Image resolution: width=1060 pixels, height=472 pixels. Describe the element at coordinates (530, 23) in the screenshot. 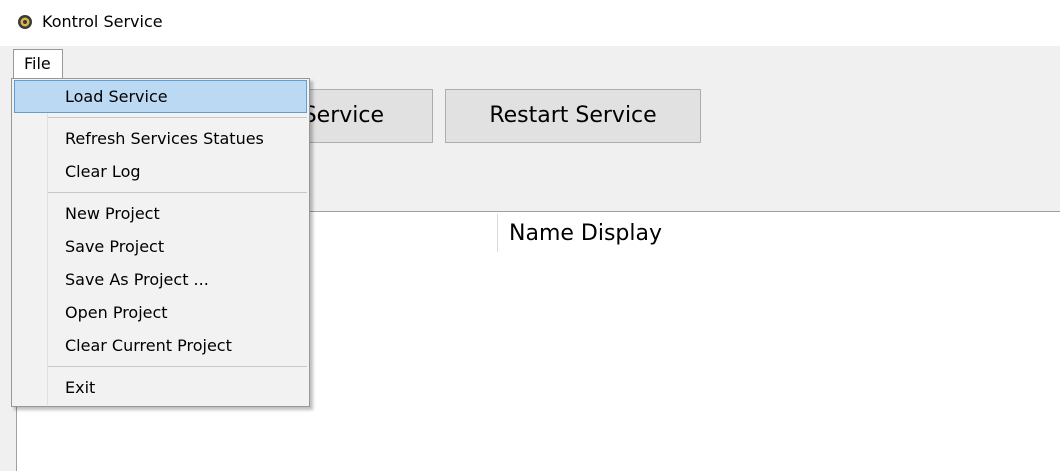

I see `title-bar: Kontrol Service` at that location.